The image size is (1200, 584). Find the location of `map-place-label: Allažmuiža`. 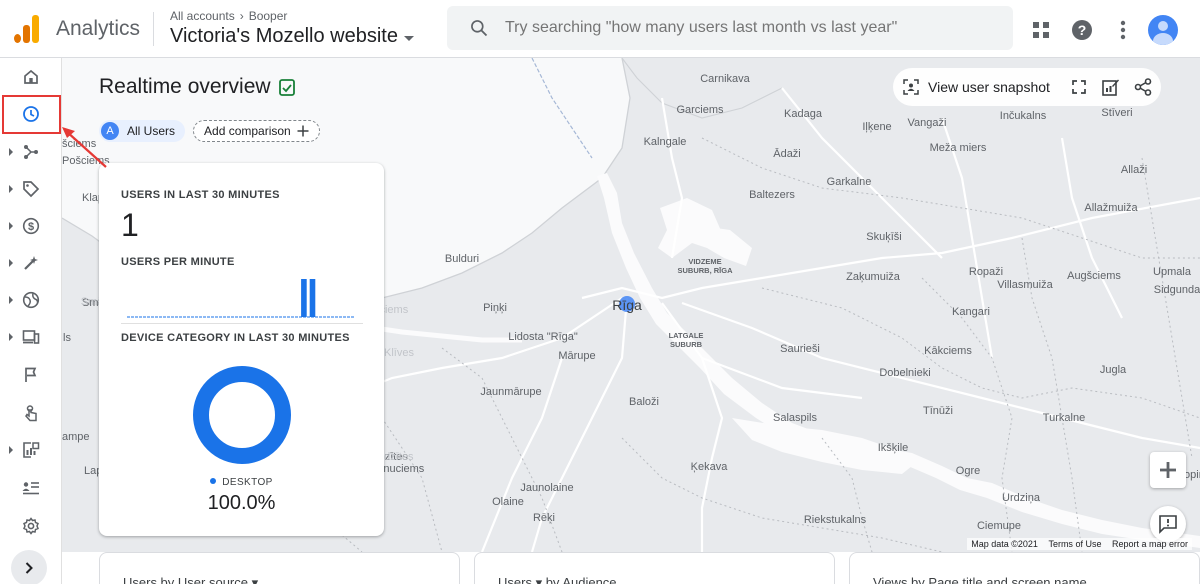

map-place-label: Allažmuiža is located at coordinates (1111, 208).